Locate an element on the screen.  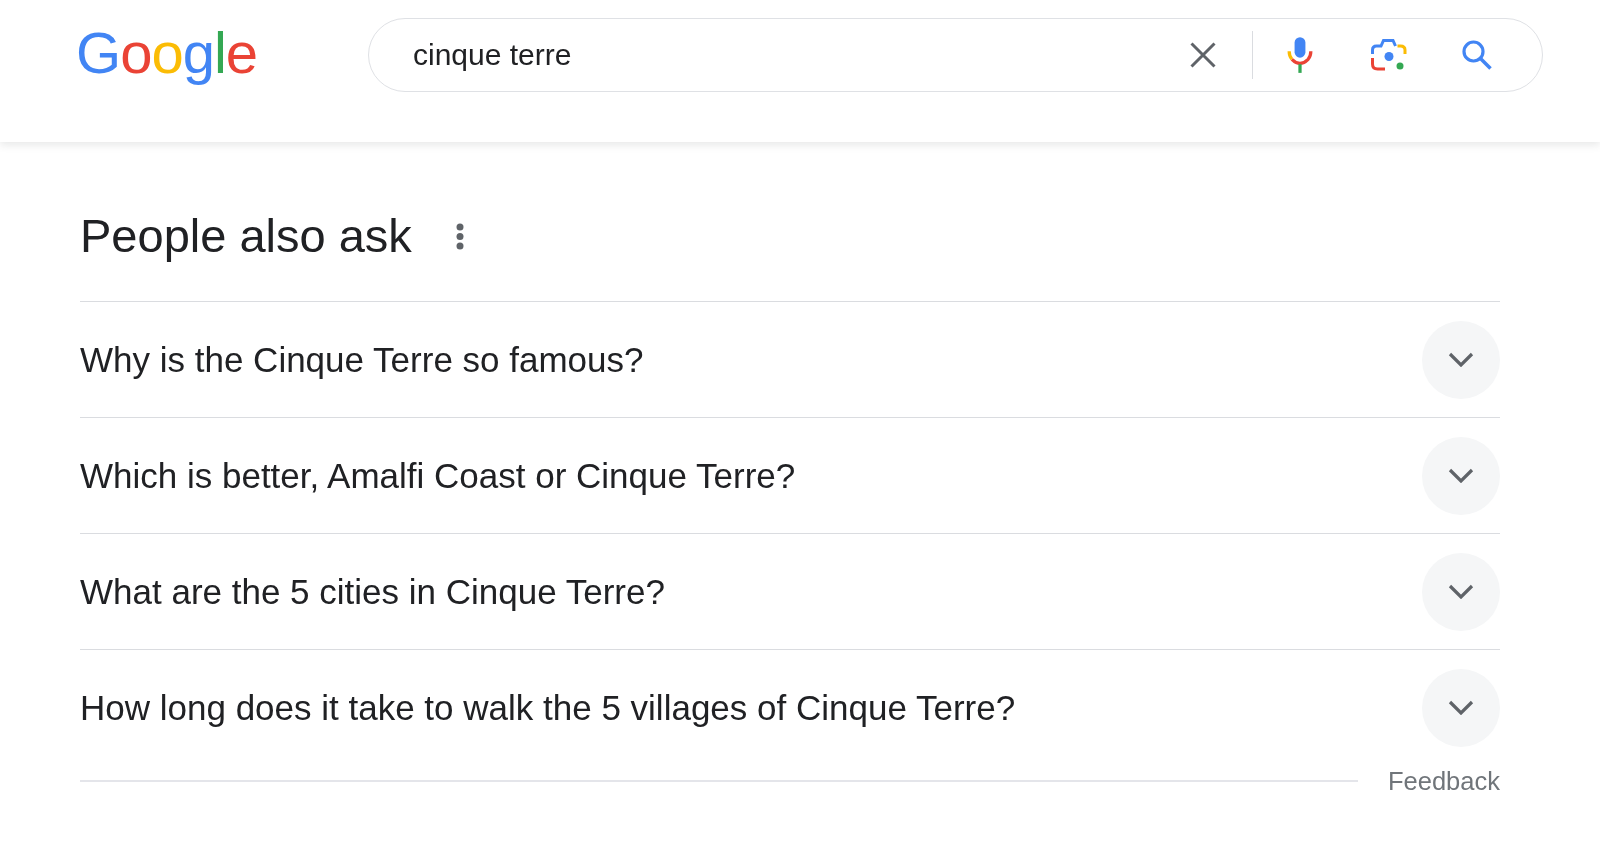
search-icon is located at coordinates (1477, 55).